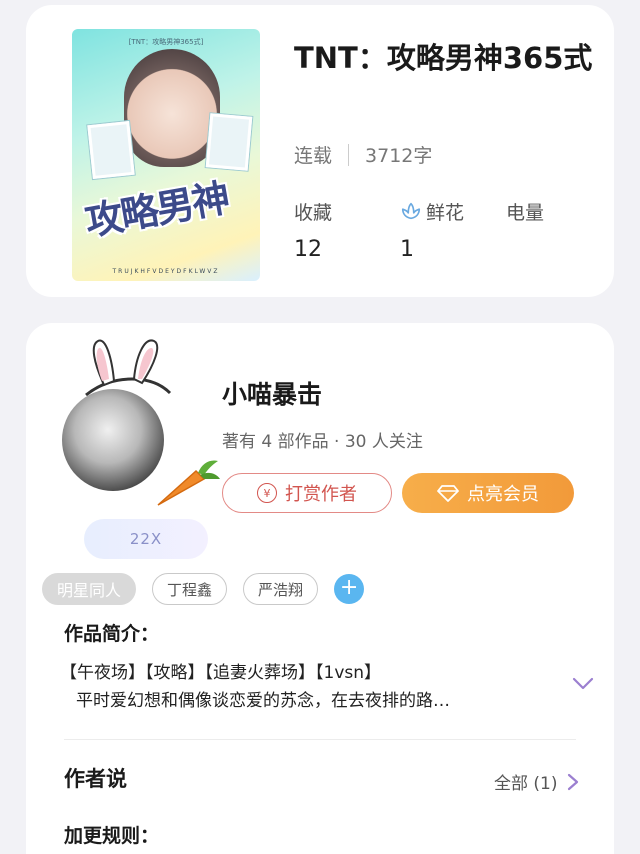  Describe the element at coordinates (313, 212) in the screenshot. I see `stat-label: 收藏` at that location.